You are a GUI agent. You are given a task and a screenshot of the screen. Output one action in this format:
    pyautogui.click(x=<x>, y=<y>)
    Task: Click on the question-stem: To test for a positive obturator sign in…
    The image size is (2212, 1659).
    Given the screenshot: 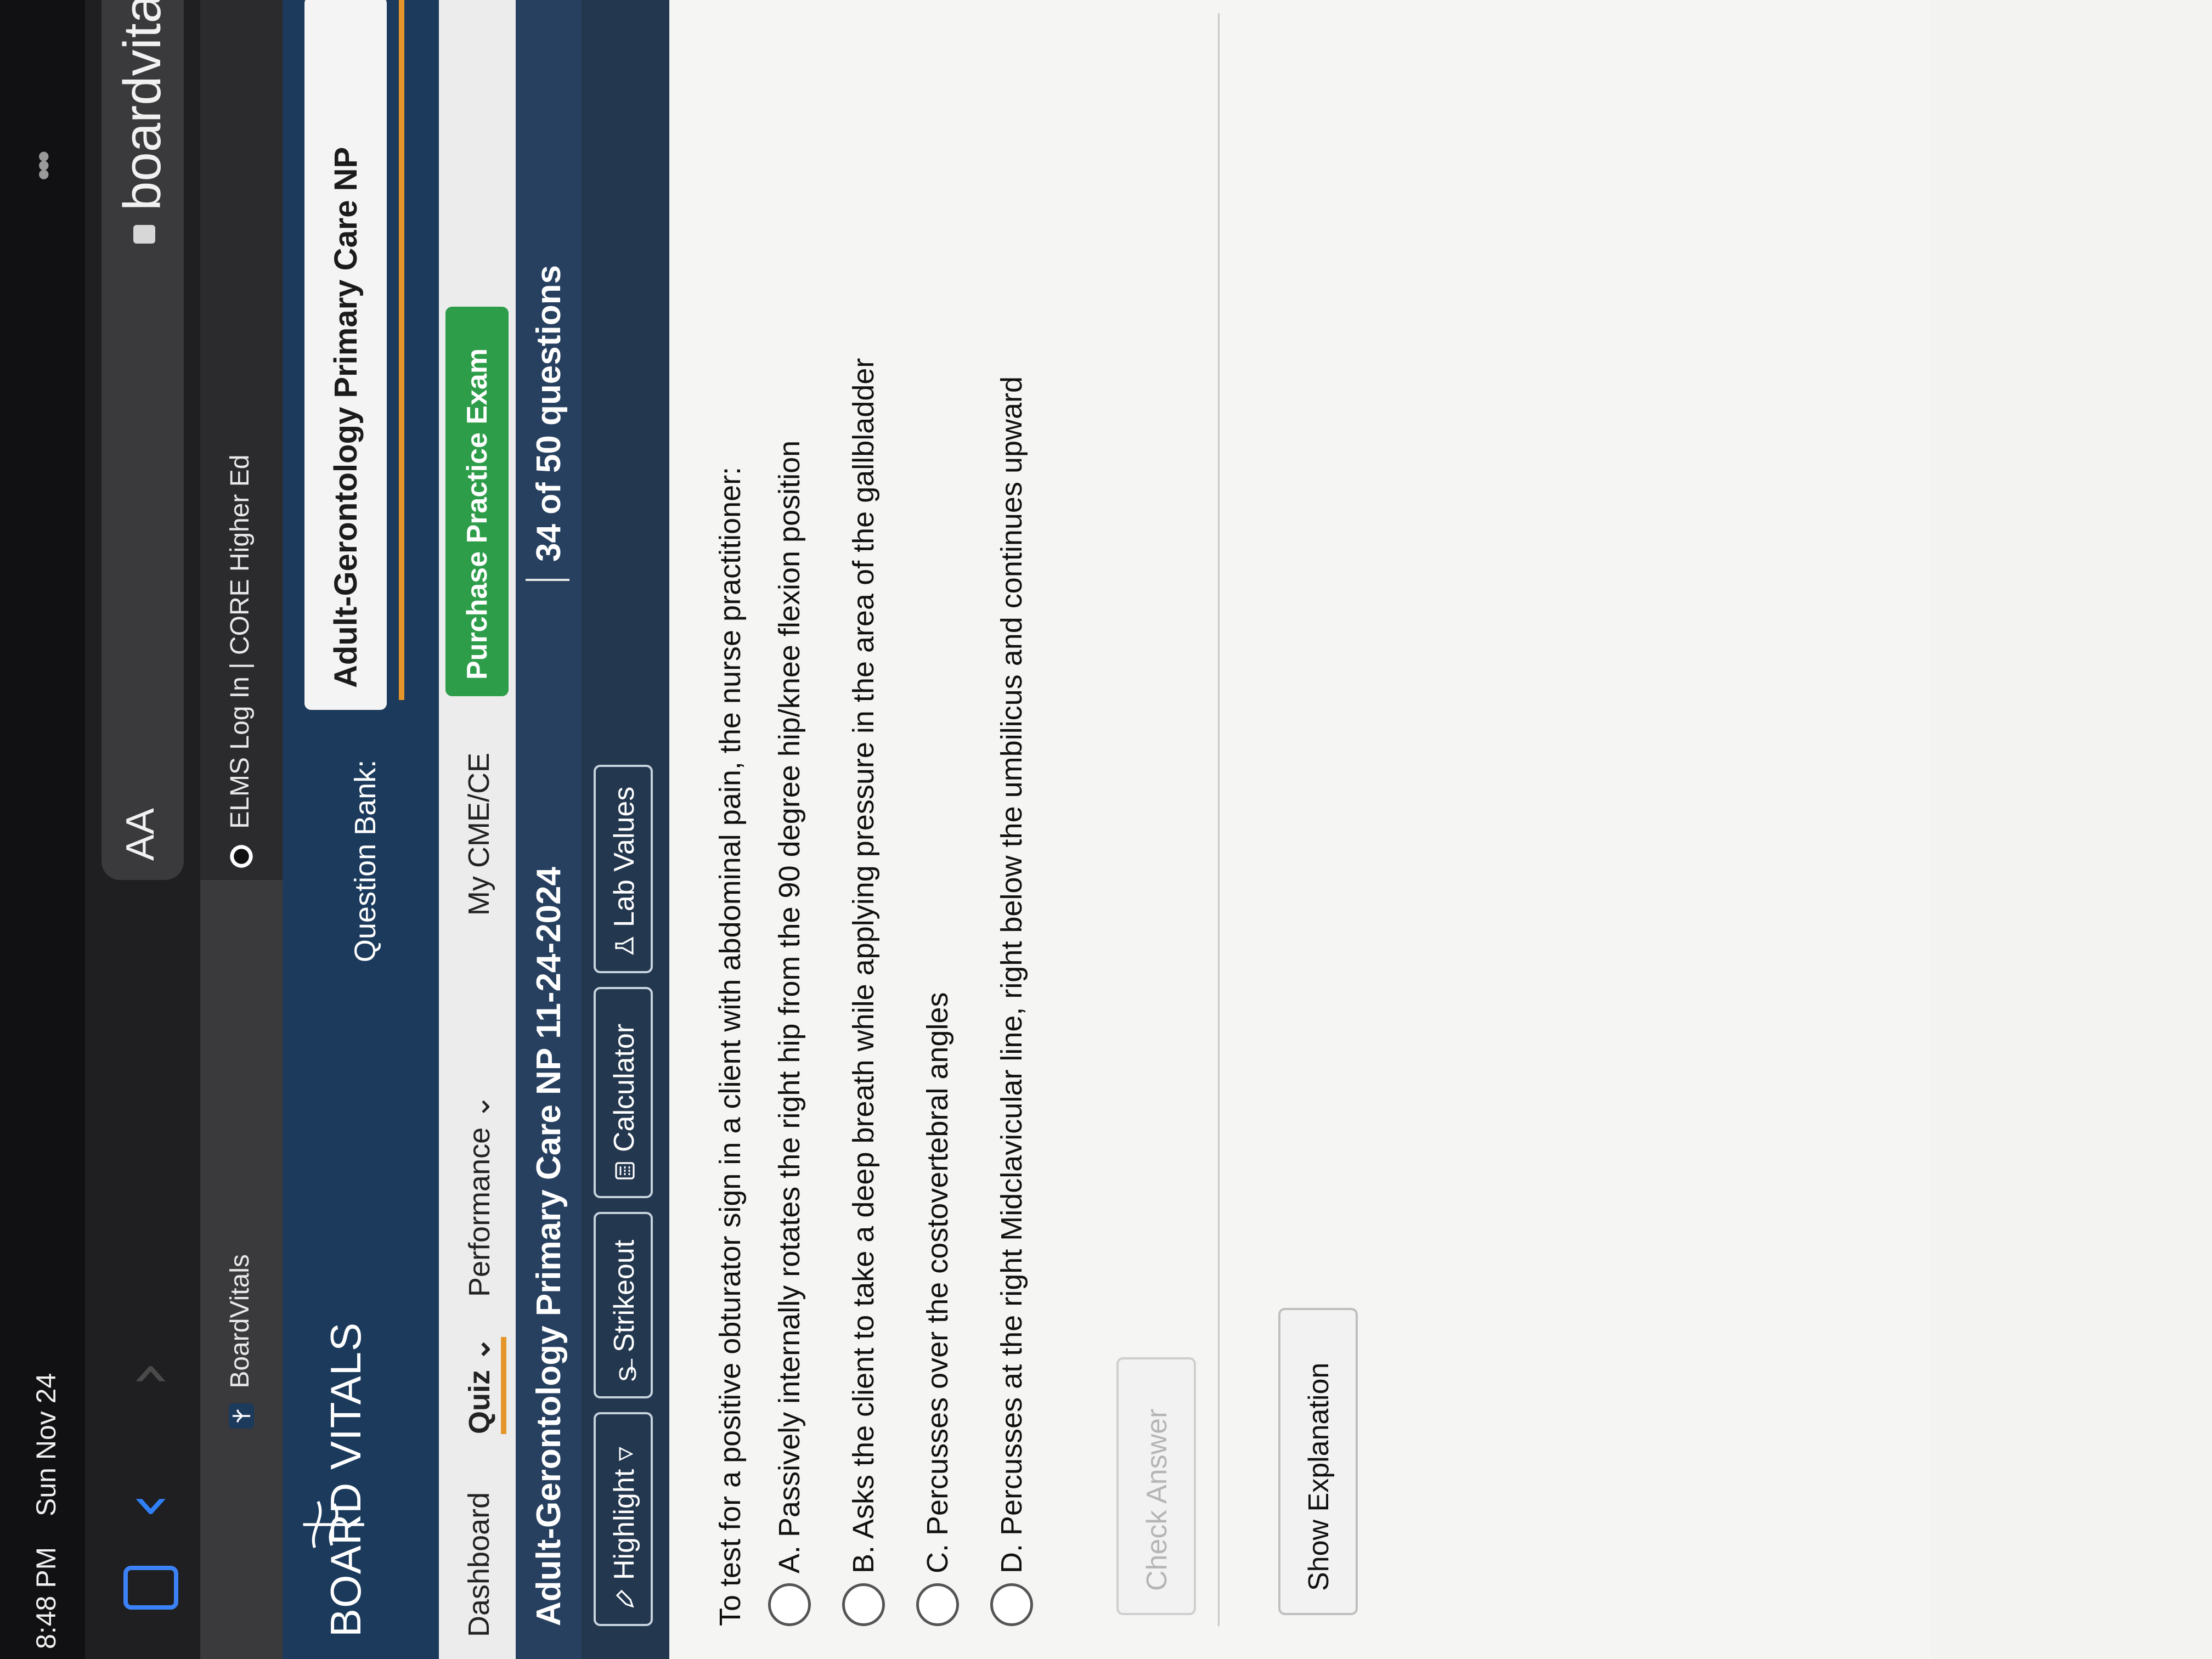 What is the action you would take?
    pyautogui.click(x=730, y=1046)
    